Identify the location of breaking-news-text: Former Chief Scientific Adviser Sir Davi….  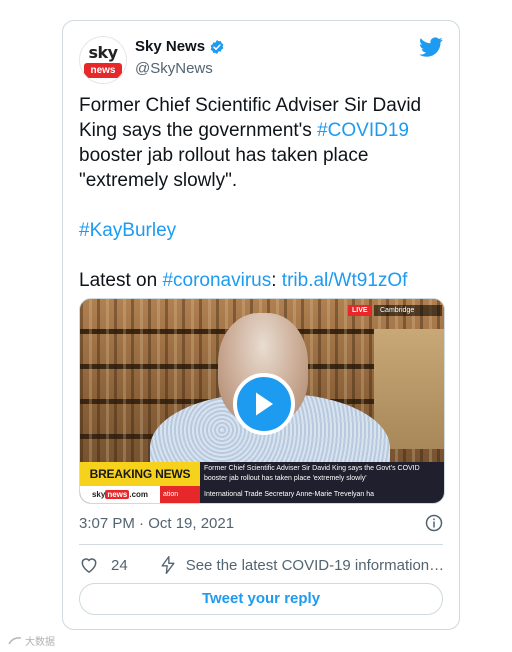
(322, 474).